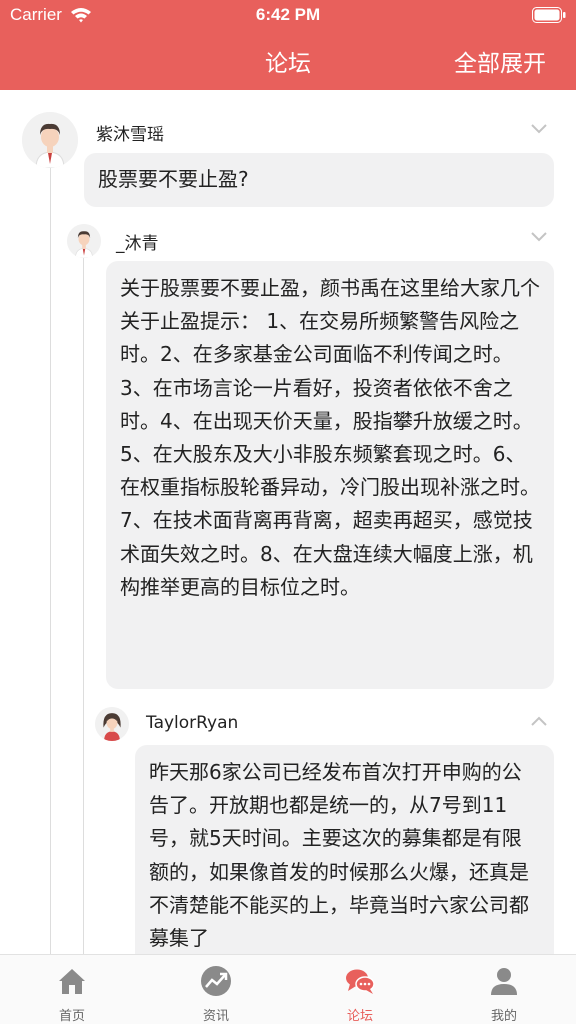 The height and width of the screenshot is (1024, 576). I want to click on username: 紫沐雪瑶, so click(130, 135).